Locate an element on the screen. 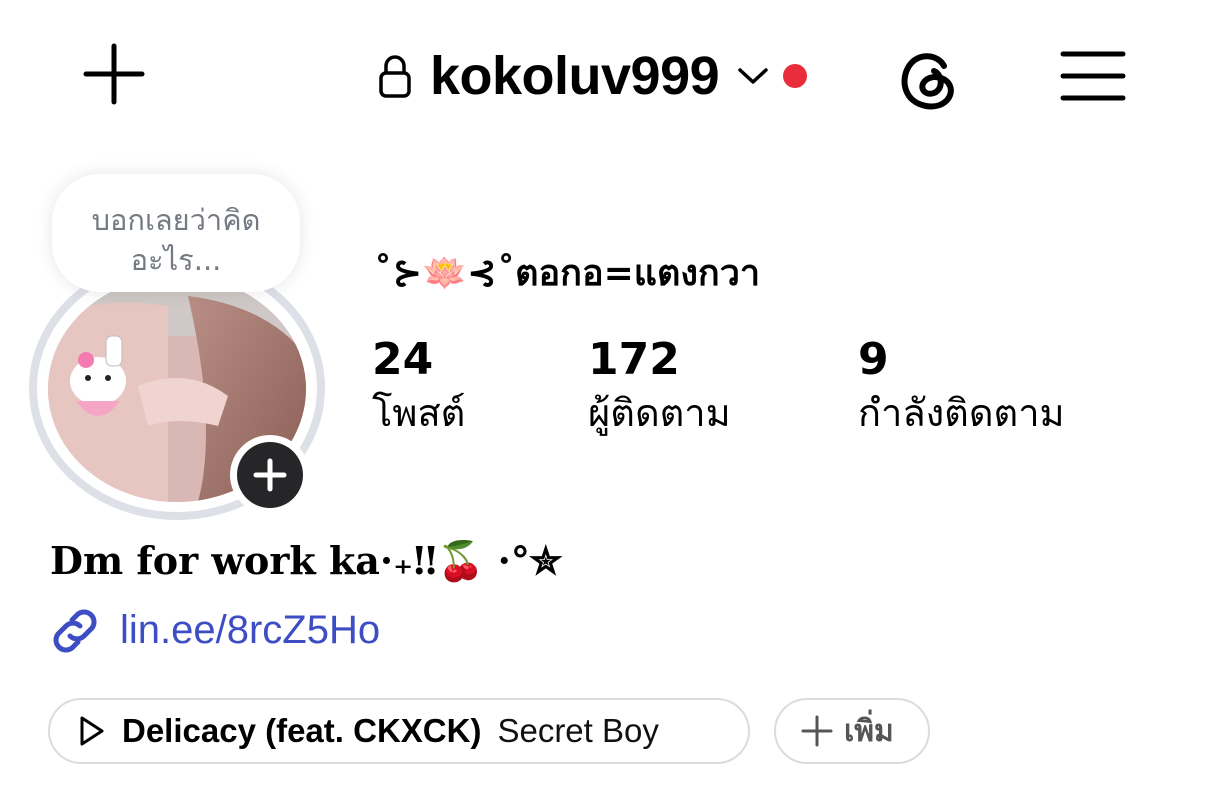  song-title: Delicacy (feat. CKXCK) is located at coordinates (302, 730).